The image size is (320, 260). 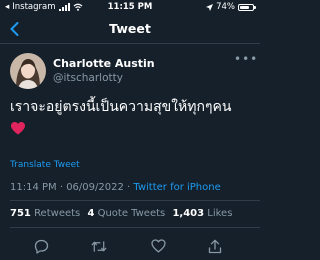 I want to click on author-name: Charlotte Austin, so click(x=104, y=63).